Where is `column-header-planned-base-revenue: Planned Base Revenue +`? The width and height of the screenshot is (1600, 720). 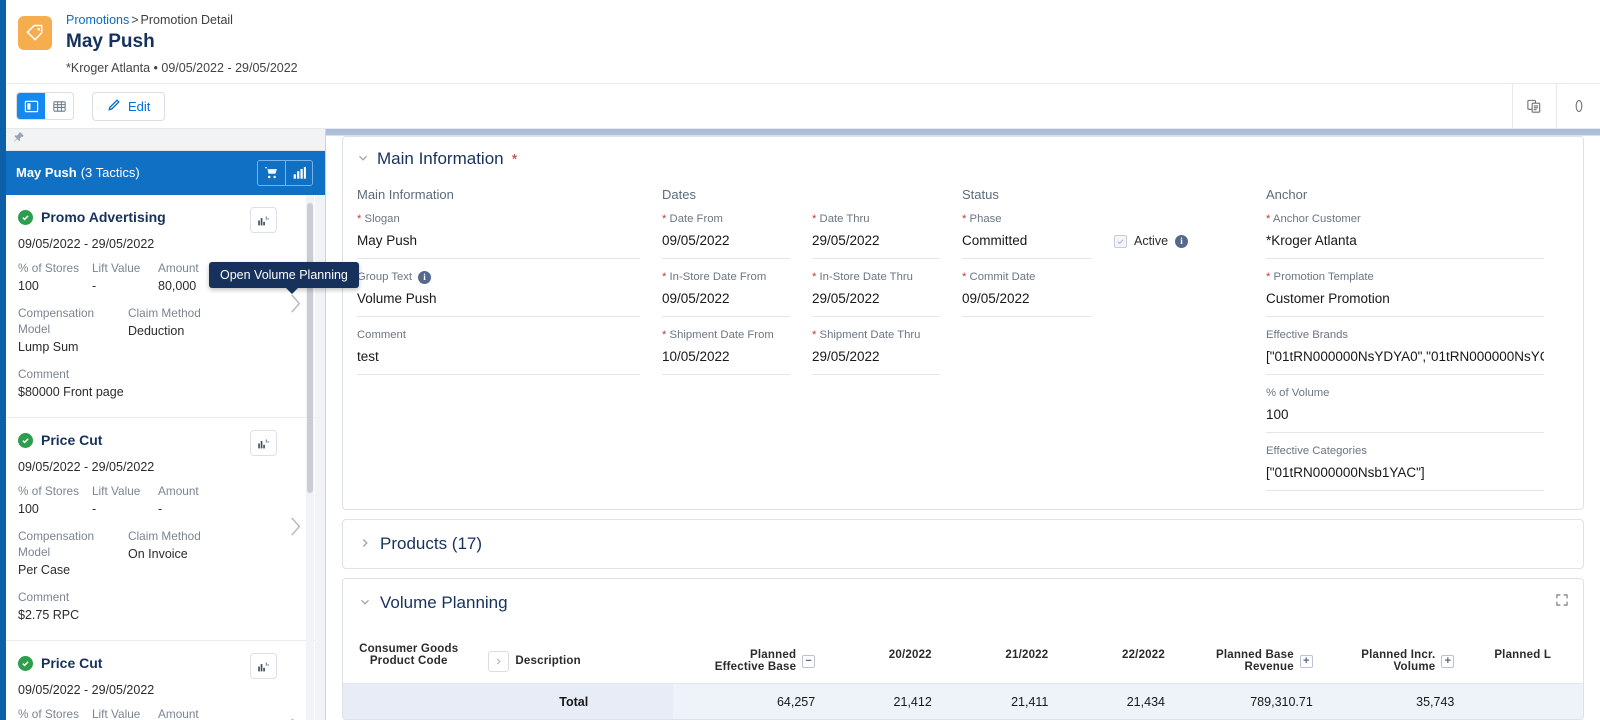 column-header-planned-base-revenue: Planned Base Revenue + is located at coordinates (1252, 655).